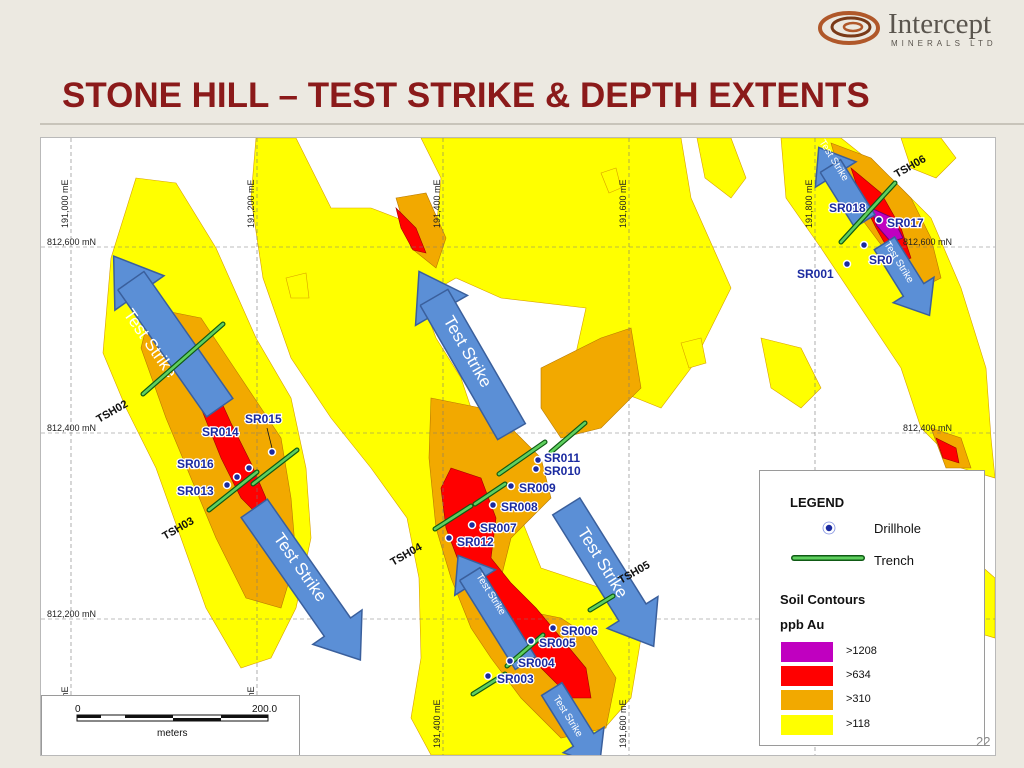  What do you see at coordinates (113, 412) in the screenshot?
I see `trench-label-tsh02: TSH02` at bounding box center [113, 412].